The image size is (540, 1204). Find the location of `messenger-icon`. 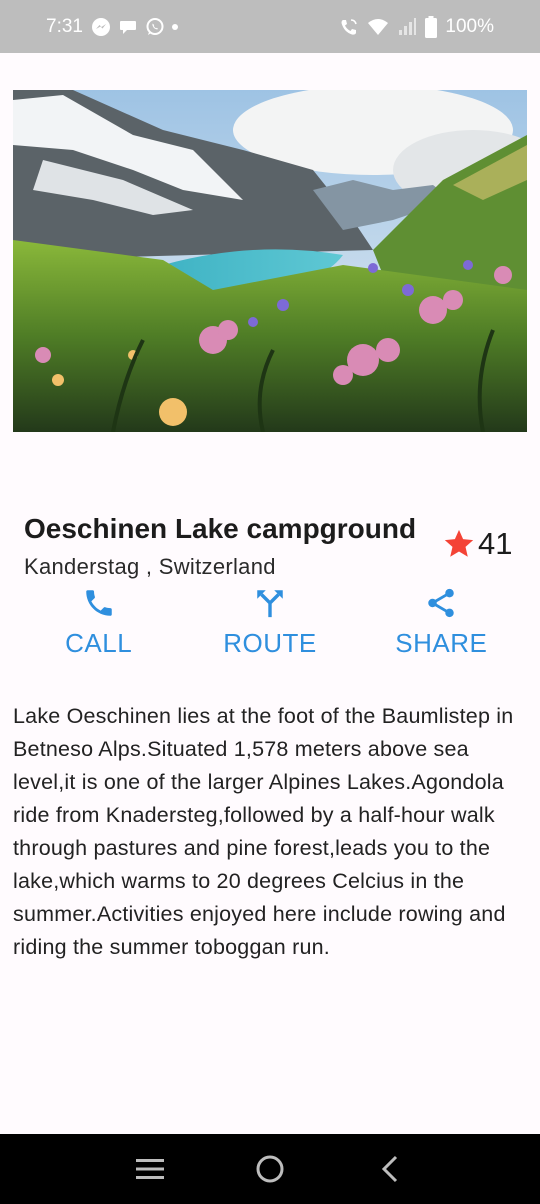

messenger-icon is located at coordinates (100, 26).